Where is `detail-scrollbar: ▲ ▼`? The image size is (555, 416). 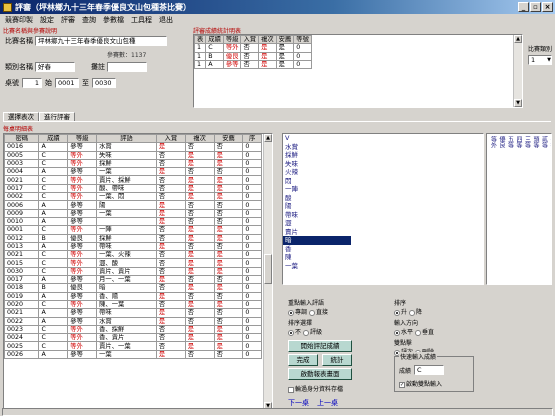
detail-scrollbar: ▲ ▼ is located at coordinates (267, 272).